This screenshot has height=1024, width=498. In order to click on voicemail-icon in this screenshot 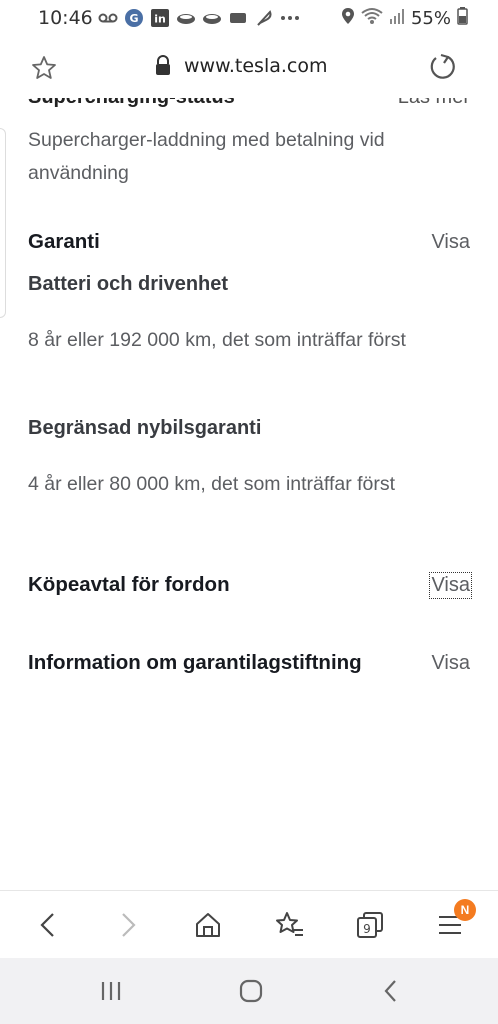, I will do `click(108, 18)`.